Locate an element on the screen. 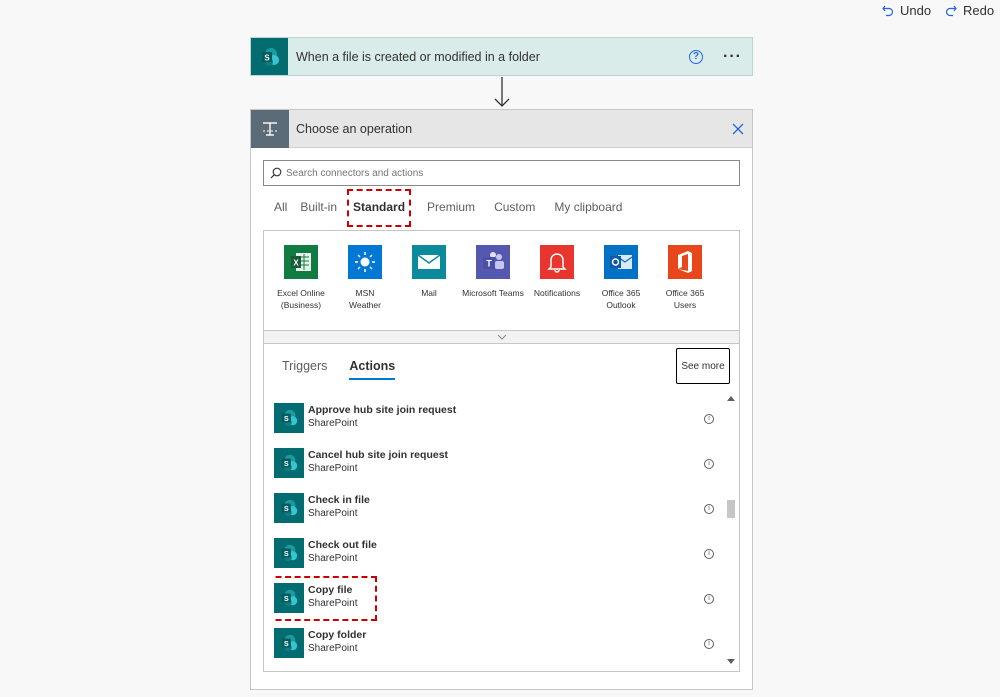  redo-button: Redo is located at coordinates (969, 10).